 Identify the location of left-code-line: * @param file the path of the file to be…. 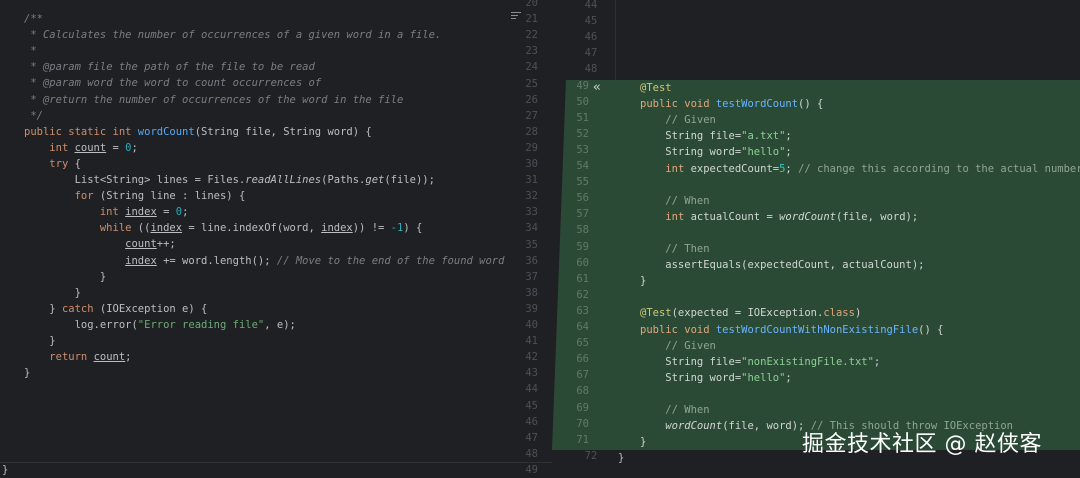
(169, 67).